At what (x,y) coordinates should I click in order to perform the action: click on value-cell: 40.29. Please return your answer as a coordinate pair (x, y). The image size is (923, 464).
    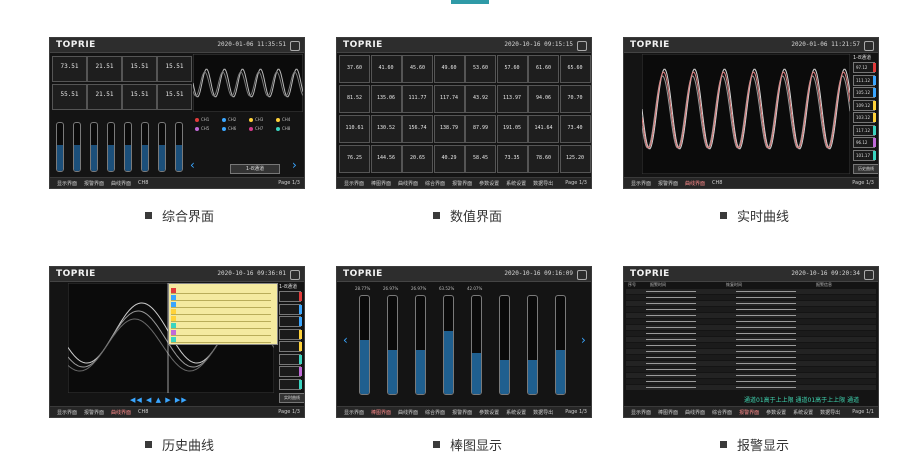
    Looking at the image, I should click on (449, 159).